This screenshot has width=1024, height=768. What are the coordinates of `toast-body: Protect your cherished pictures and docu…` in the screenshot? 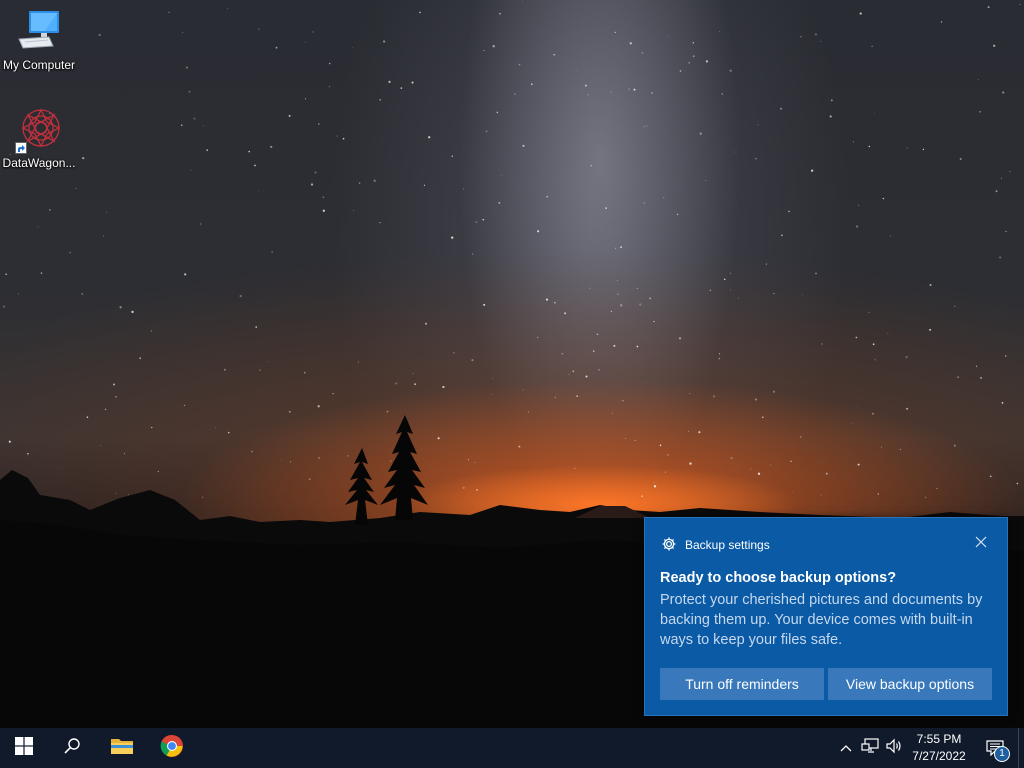 It's located at (821, 620).